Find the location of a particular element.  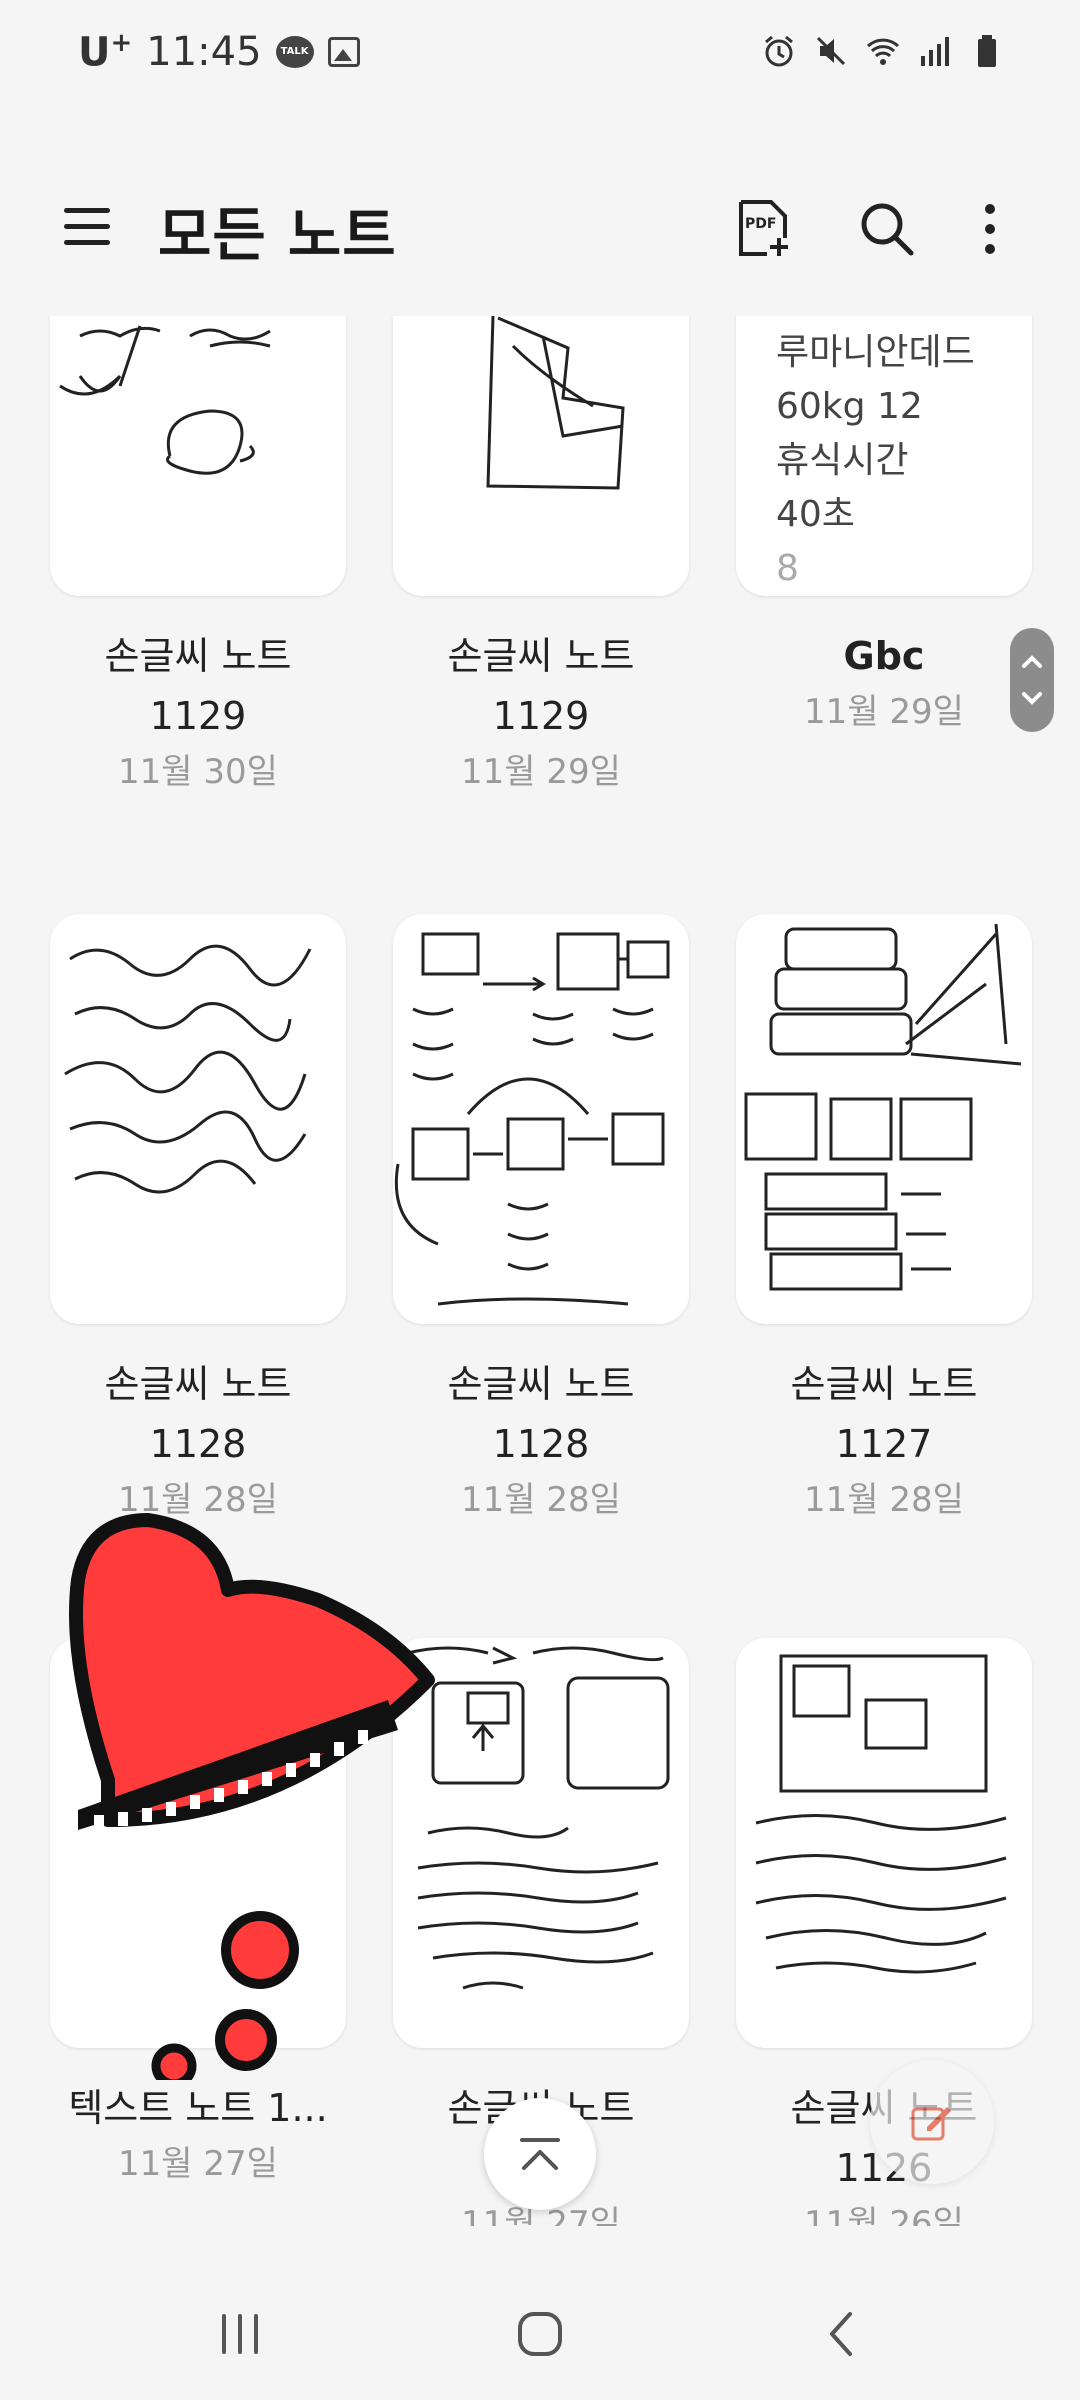

note-card: 손글씨 노트 1127 11월 28일 is located at coordinates (884, 1220).